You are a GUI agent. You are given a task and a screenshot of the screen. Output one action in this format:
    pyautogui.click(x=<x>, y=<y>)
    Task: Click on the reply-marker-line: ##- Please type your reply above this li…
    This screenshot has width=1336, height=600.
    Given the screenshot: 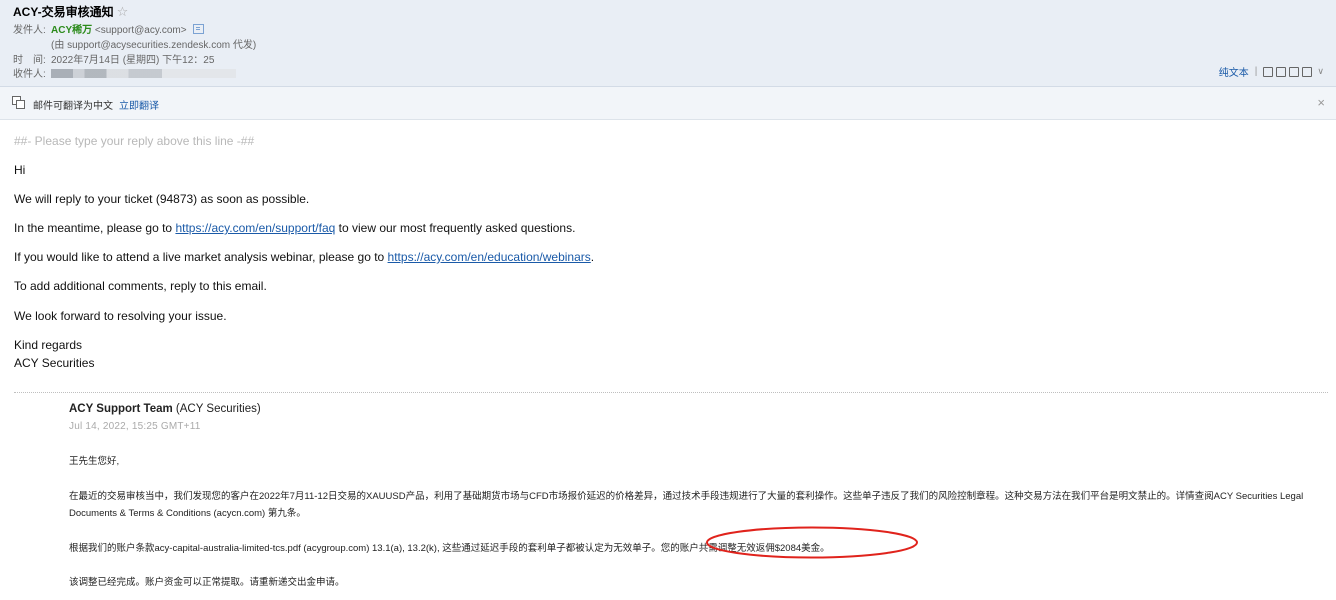 What is the action you would take?
    pyautogui.click(x=134, y=141)
    